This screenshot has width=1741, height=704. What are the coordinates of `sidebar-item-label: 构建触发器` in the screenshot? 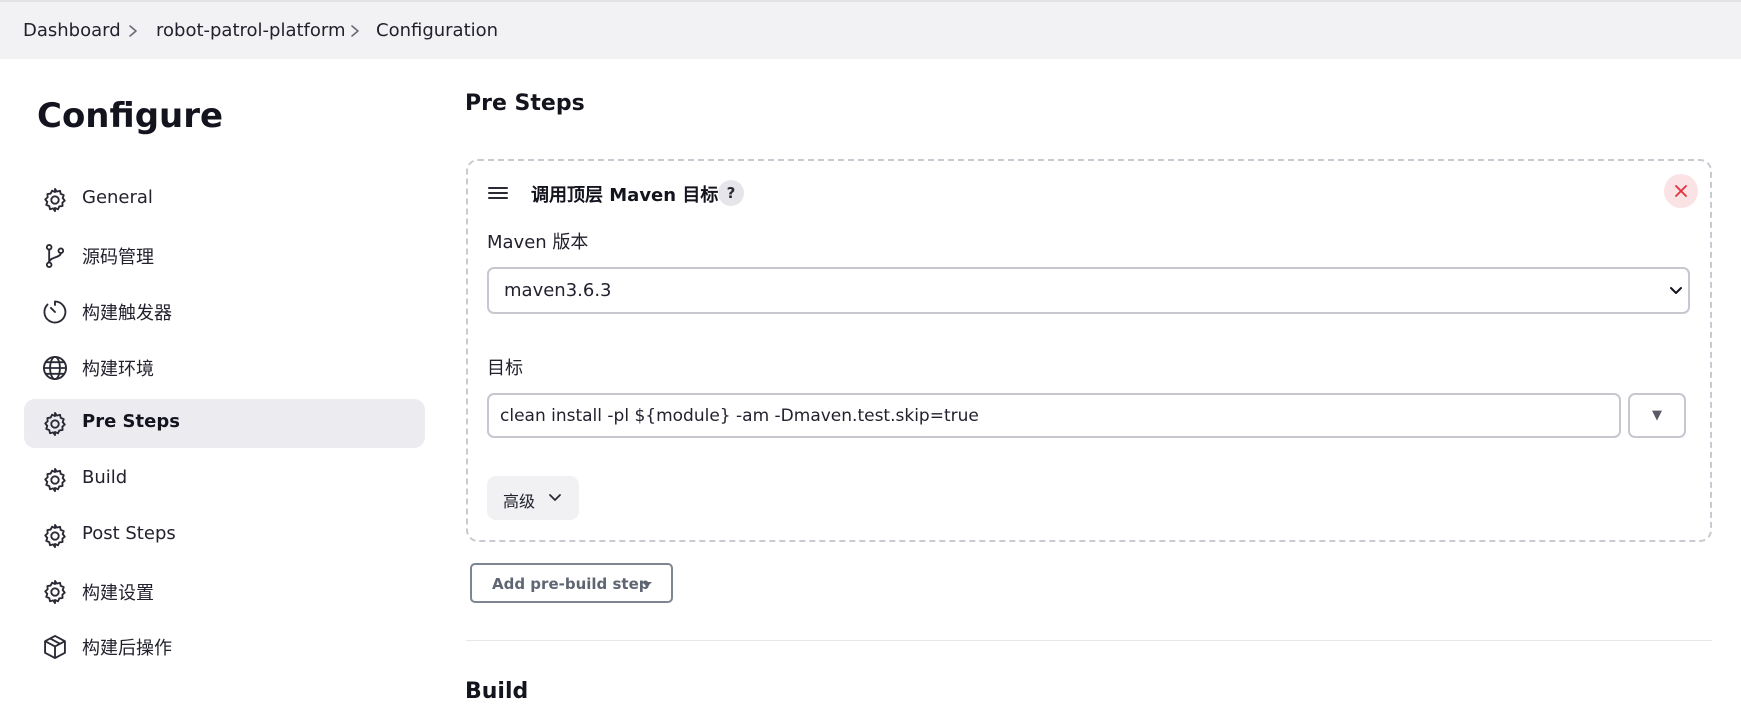 It's located at (127, 313).